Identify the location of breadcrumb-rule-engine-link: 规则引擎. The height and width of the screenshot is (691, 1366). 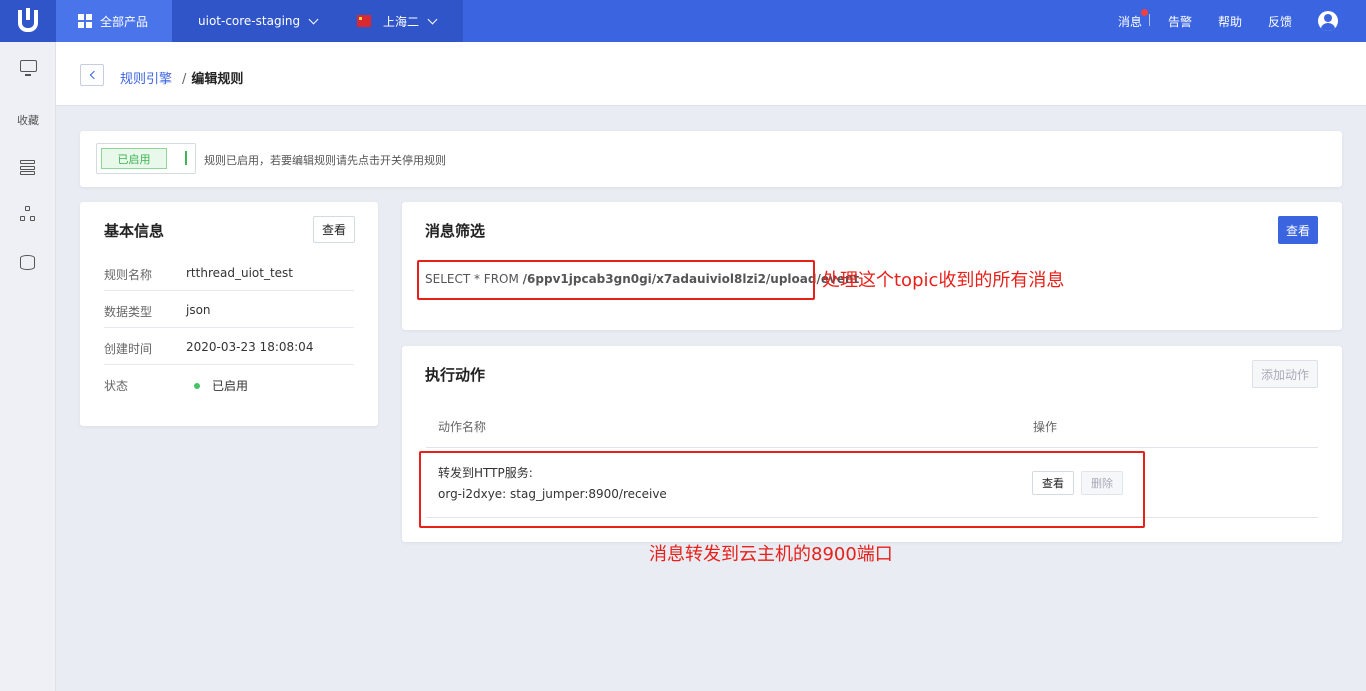
(146, 79).